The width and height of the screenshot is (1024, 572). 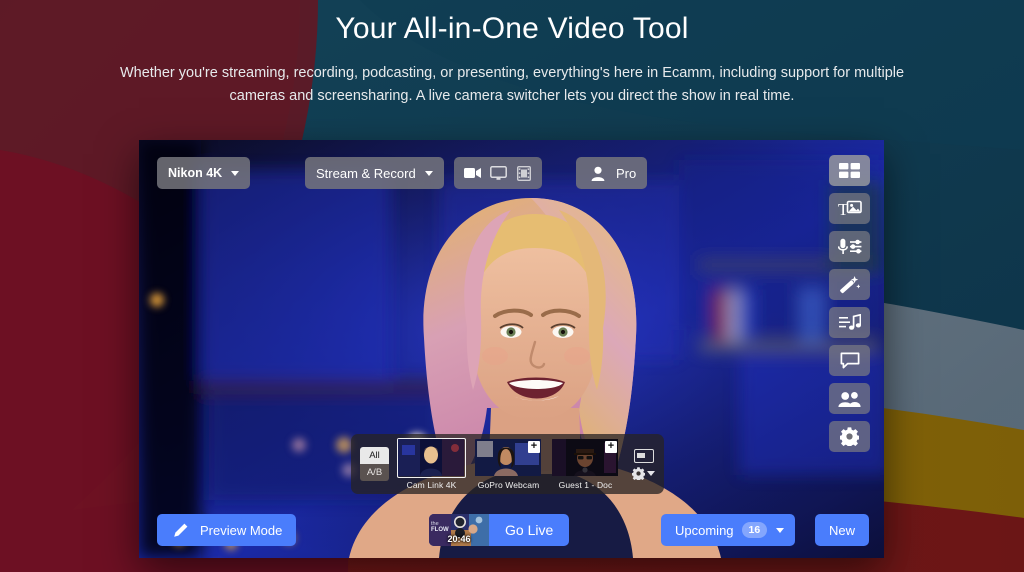 What do you see at coordinates (512, 28) in the screenshot?
I see `page-title: Your All-in-One Video Tool` at bounding box center [512, 28].